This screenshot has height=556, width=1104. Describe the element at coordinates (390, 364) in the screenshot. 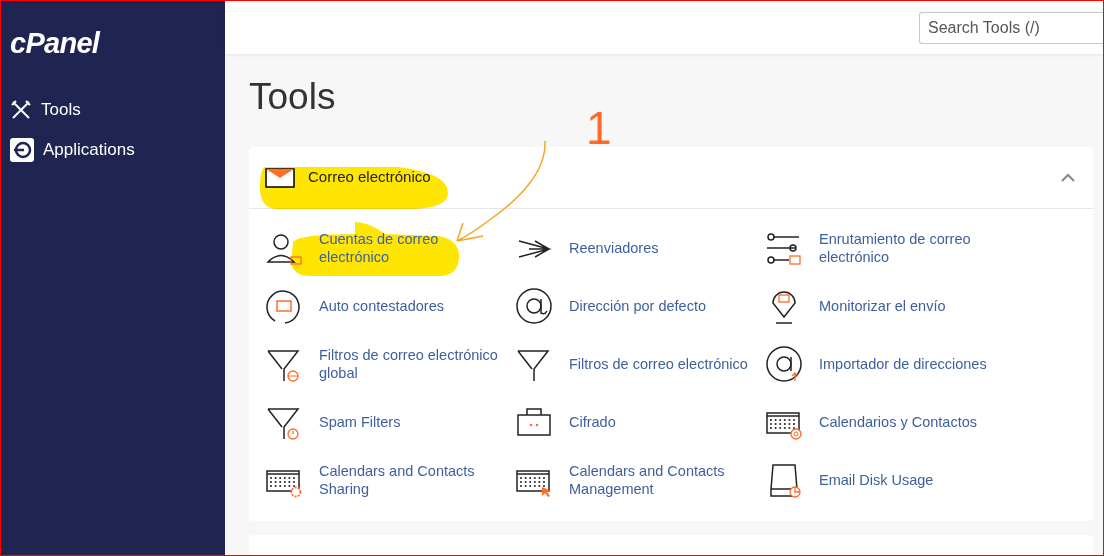

I see `tool-link: Filtros de correo electrónico global` at that location.